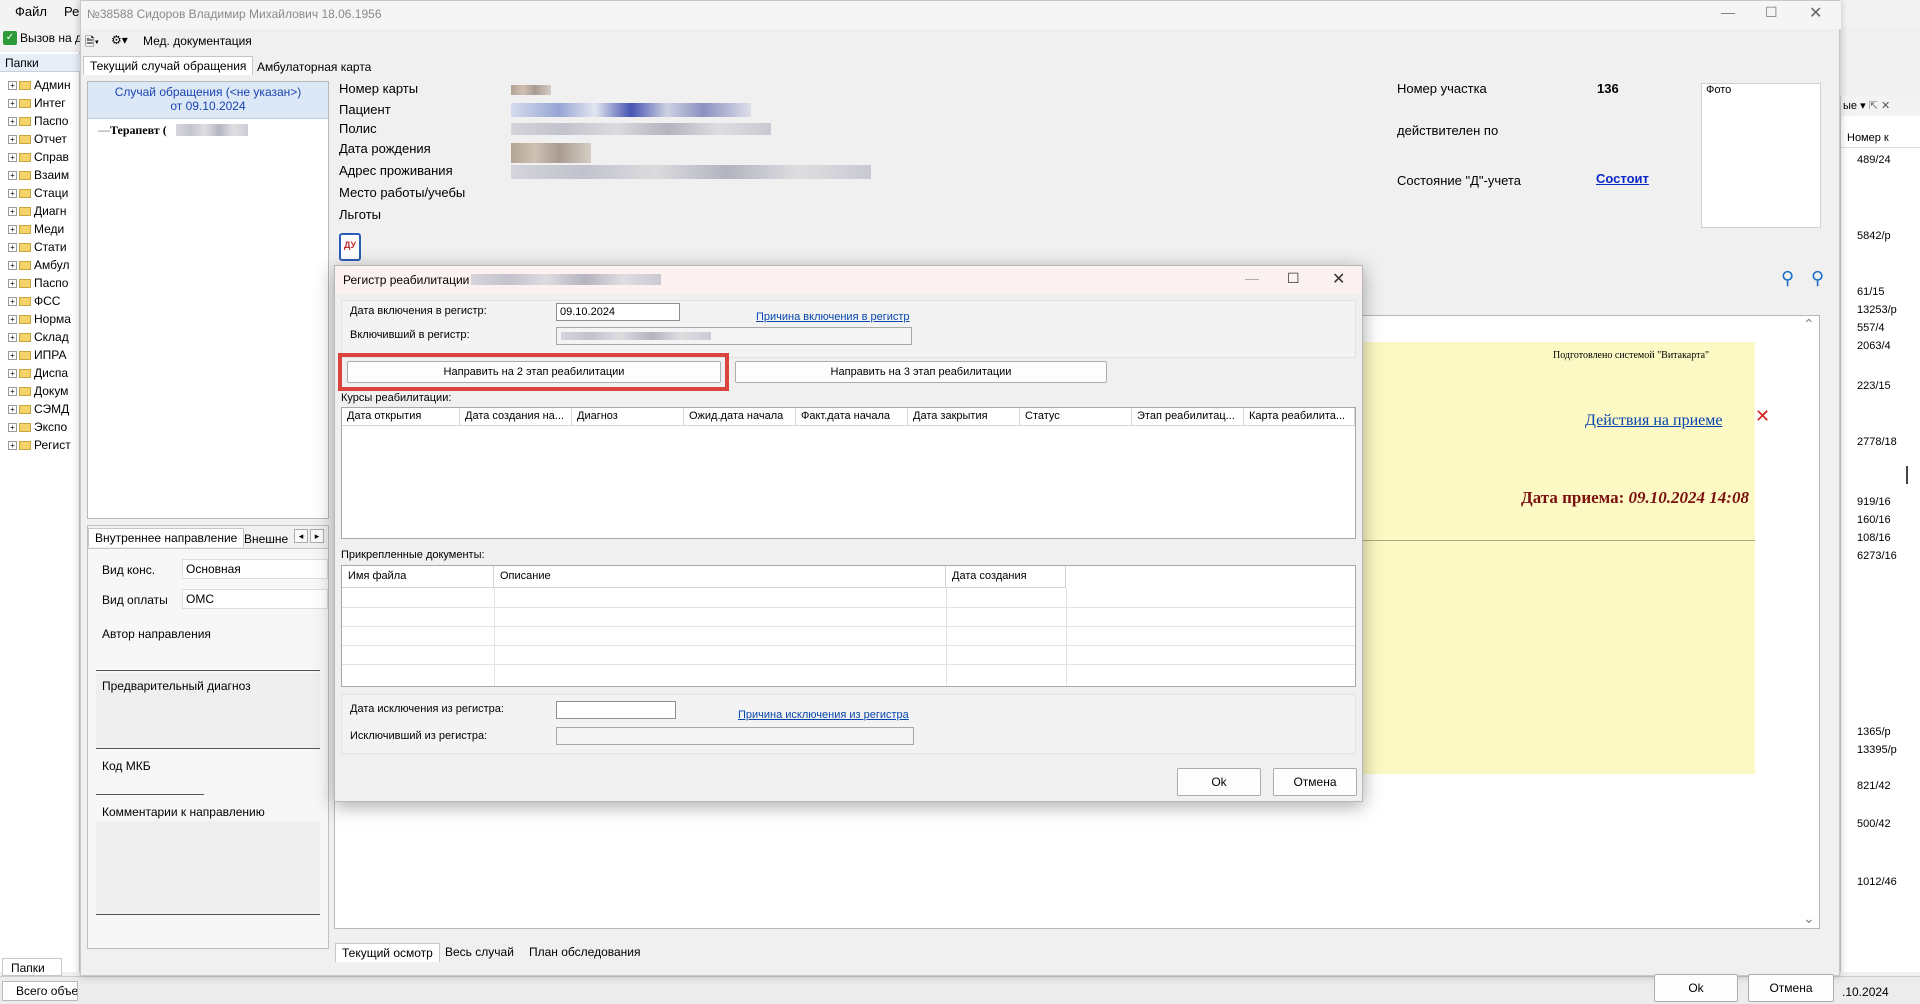 The image size is (1920, 1004). I want to click on folders-bottom-tab: Папки, so click(32, 967).